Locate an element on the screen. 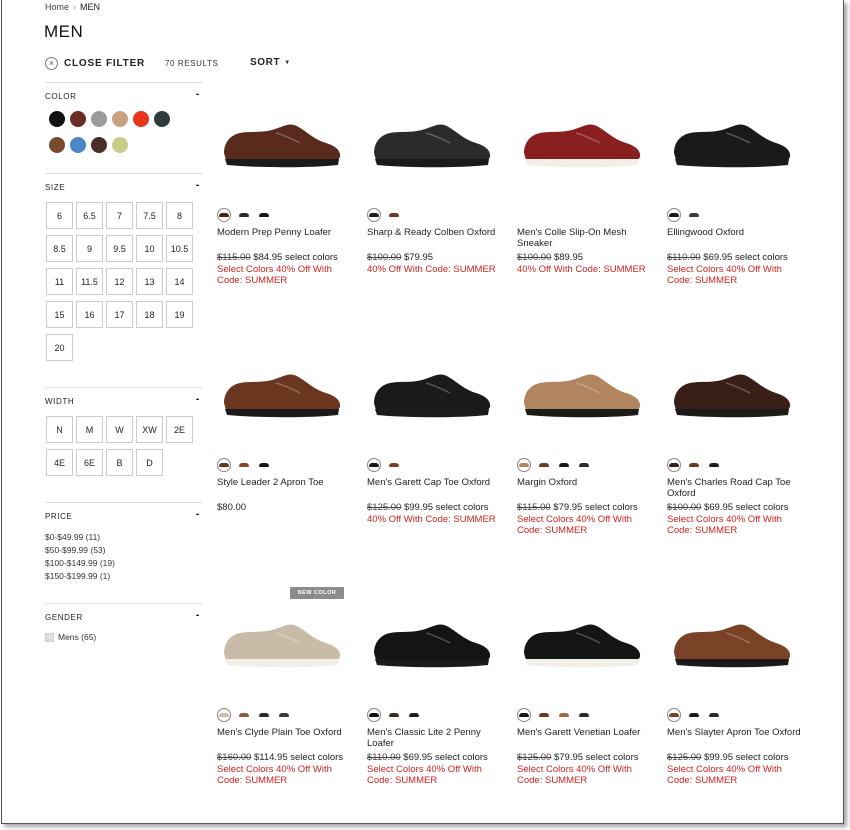 The width and height of the screenshot is (850, 830). width-option: D is located at coordinates (149, 462).